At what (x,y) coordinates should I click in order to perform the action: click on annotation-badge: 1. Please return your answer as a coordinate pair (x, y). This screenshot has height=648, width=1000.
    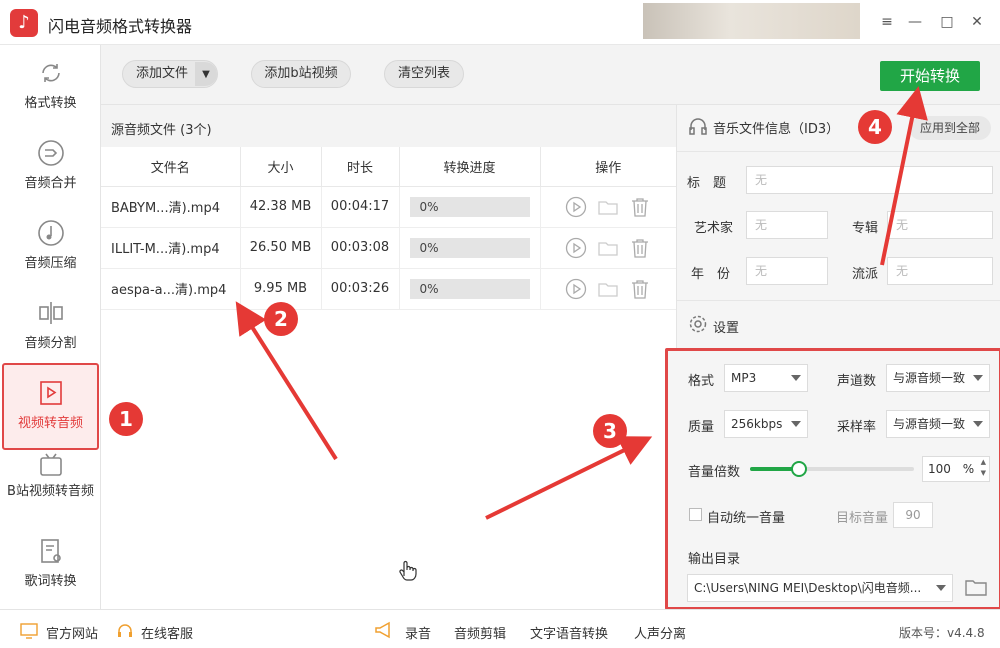
    Looking at the image, I should click on (126, 419).